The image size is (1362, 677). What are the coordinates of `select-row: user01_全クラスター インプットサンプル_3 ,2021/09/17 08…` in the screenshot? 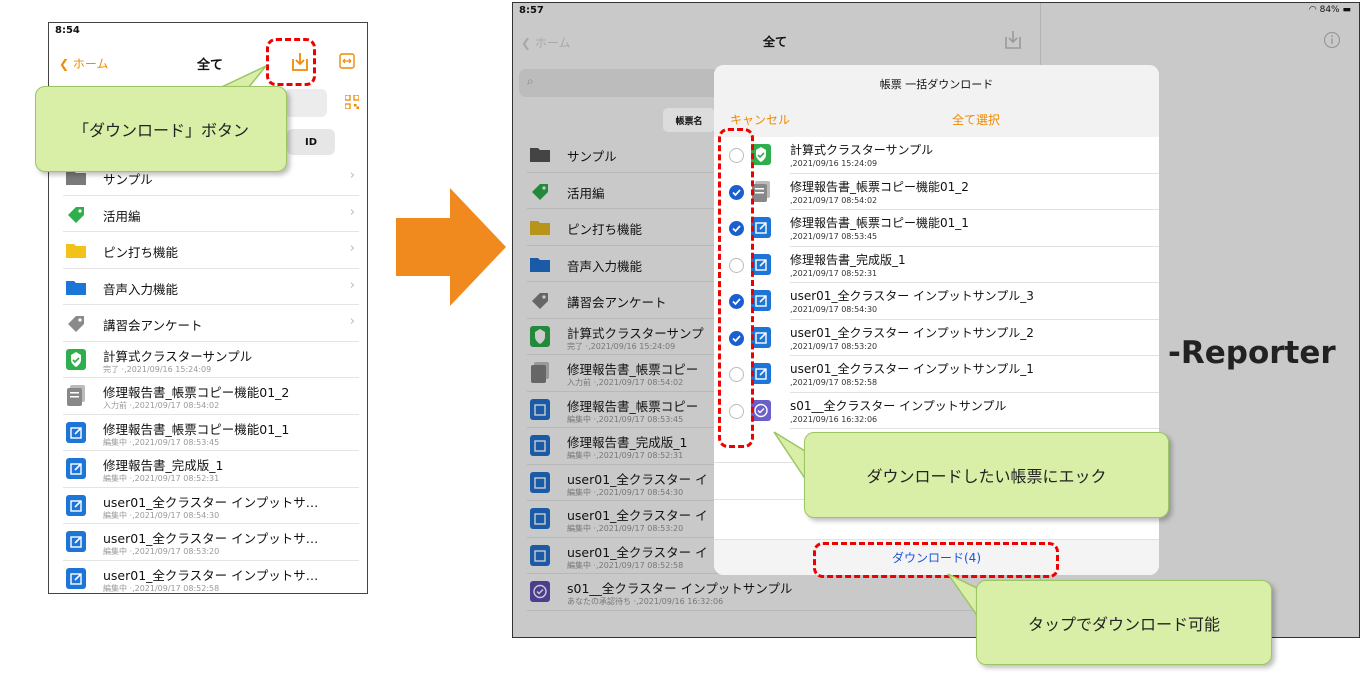 It's located at (936, 301).